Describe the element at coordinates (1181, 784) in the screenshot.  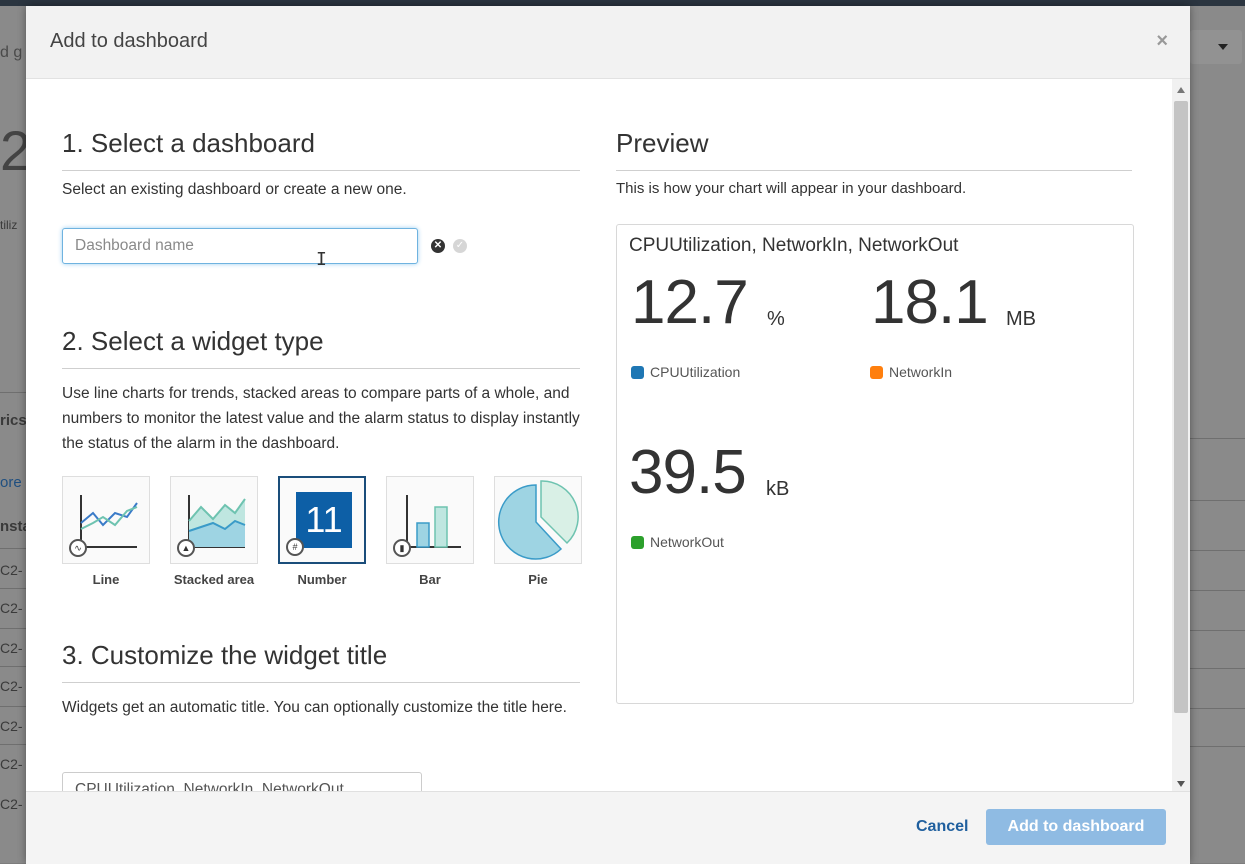
I see `scroll-down-icon` at that location.